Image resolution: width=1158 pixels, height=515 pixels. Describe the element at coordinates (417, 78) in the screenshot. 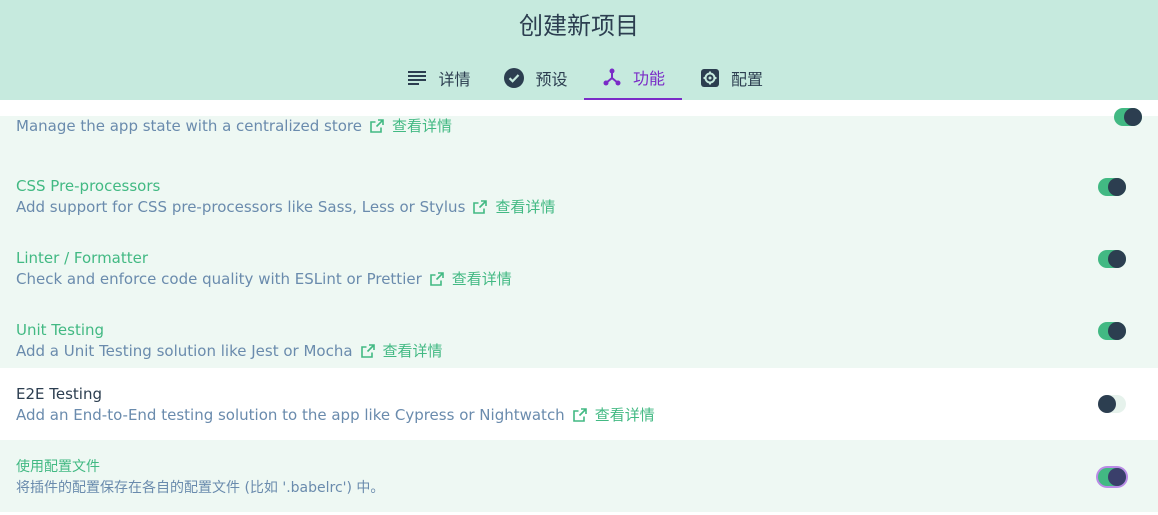

I see `details-list-icon` at that location.